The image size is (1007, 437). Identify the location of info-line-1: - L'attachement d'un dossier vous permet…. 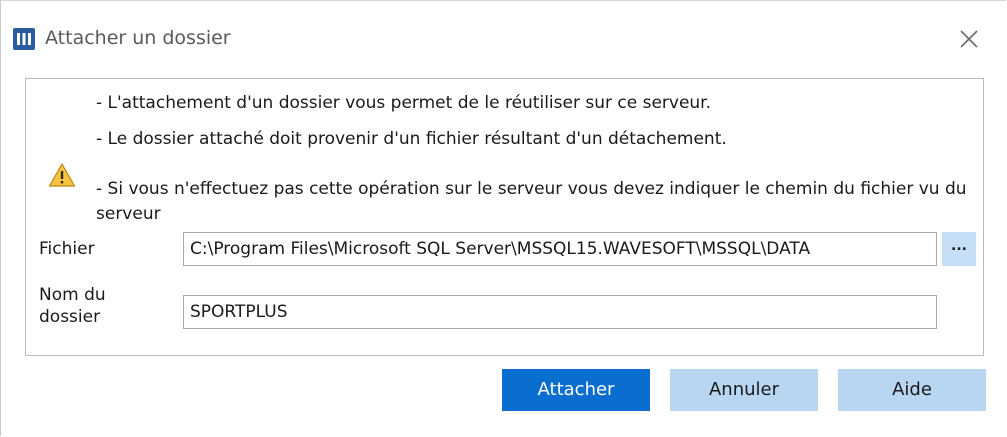
(404, 103).